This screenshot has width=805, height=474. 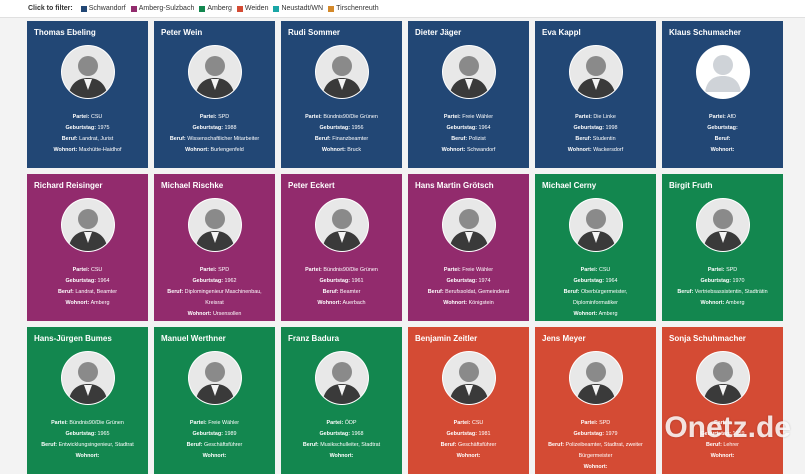 What do you see at coordinates (477, 445) in the screenshot?
I see `info-beruf-value: Geschäftsführer` at bounding box center [477, 445].